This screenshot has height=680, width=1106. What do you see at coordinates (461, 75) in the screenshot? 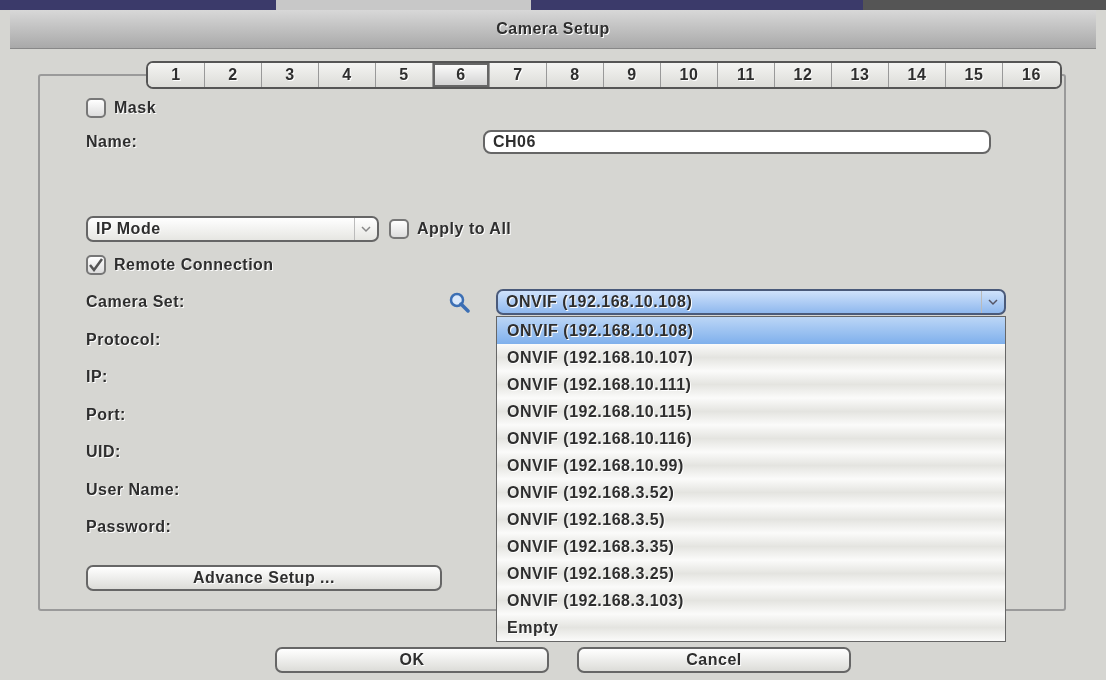
I see `channel-tab: 6` at bounding box center [461, 75].